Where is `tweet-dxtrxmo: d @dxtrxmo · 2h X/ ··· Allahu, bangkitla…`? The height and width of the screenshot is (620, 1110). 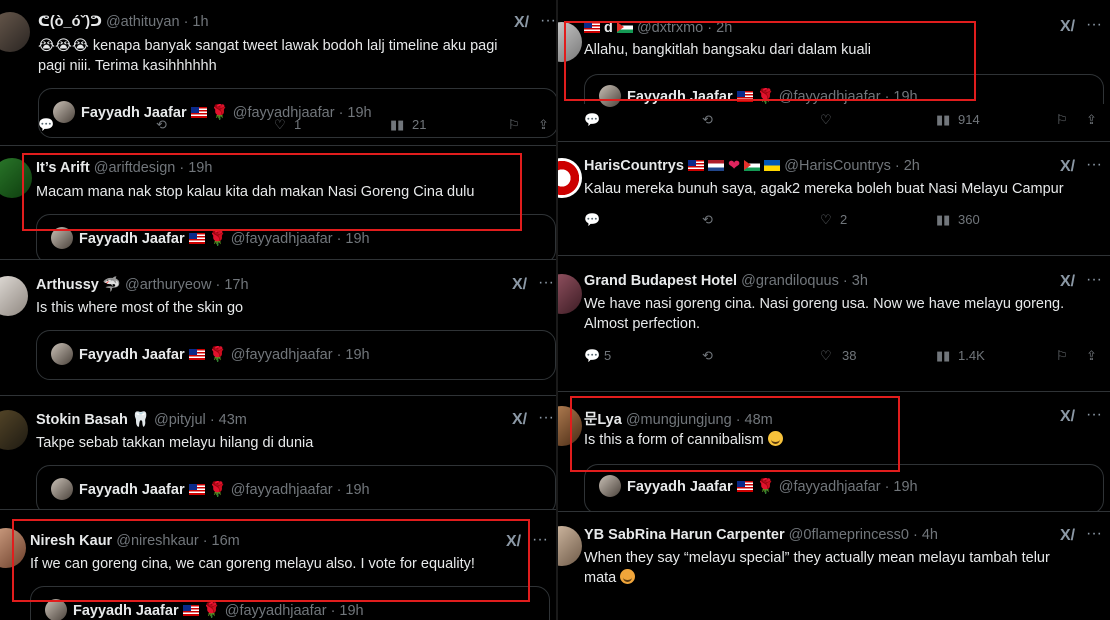
tweet-dxtrxmo: d @dxtrxmo · 2h X/ ··· Allahu, bangkitla… is located at coordinates (834, 71).